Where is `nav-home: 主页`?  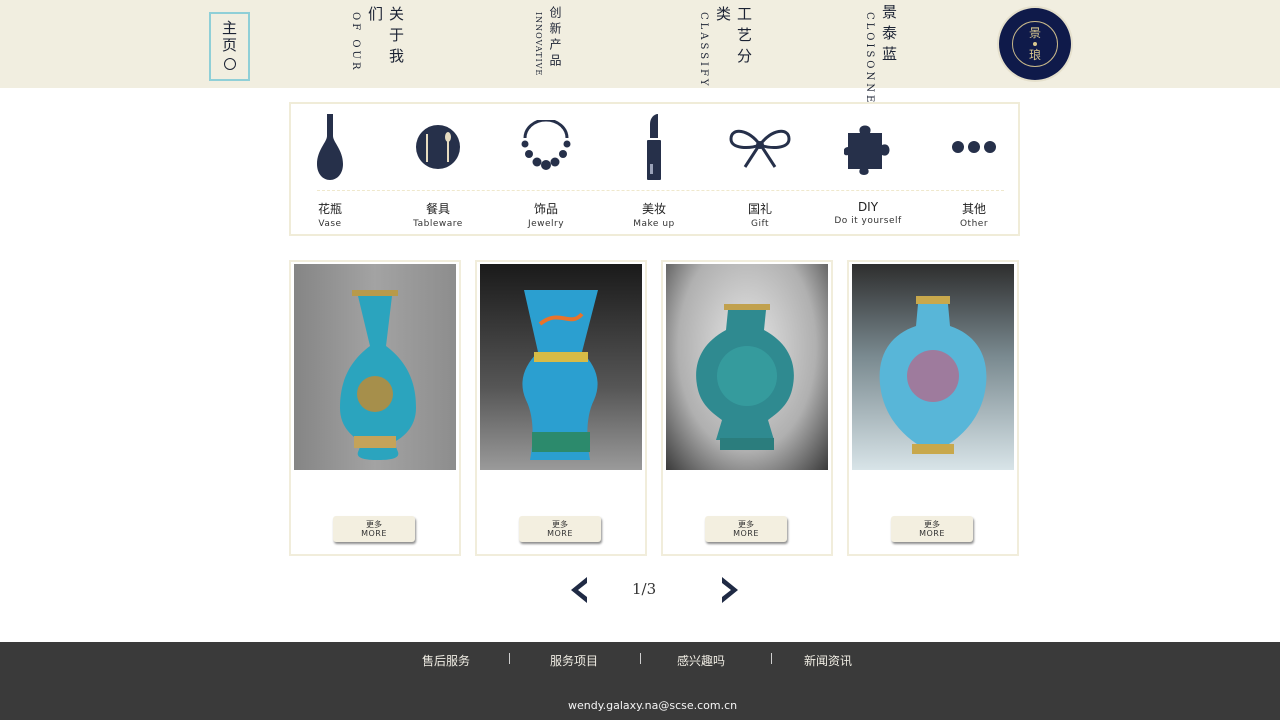 nav-home: 主页 is located at coordinates (229, 46).